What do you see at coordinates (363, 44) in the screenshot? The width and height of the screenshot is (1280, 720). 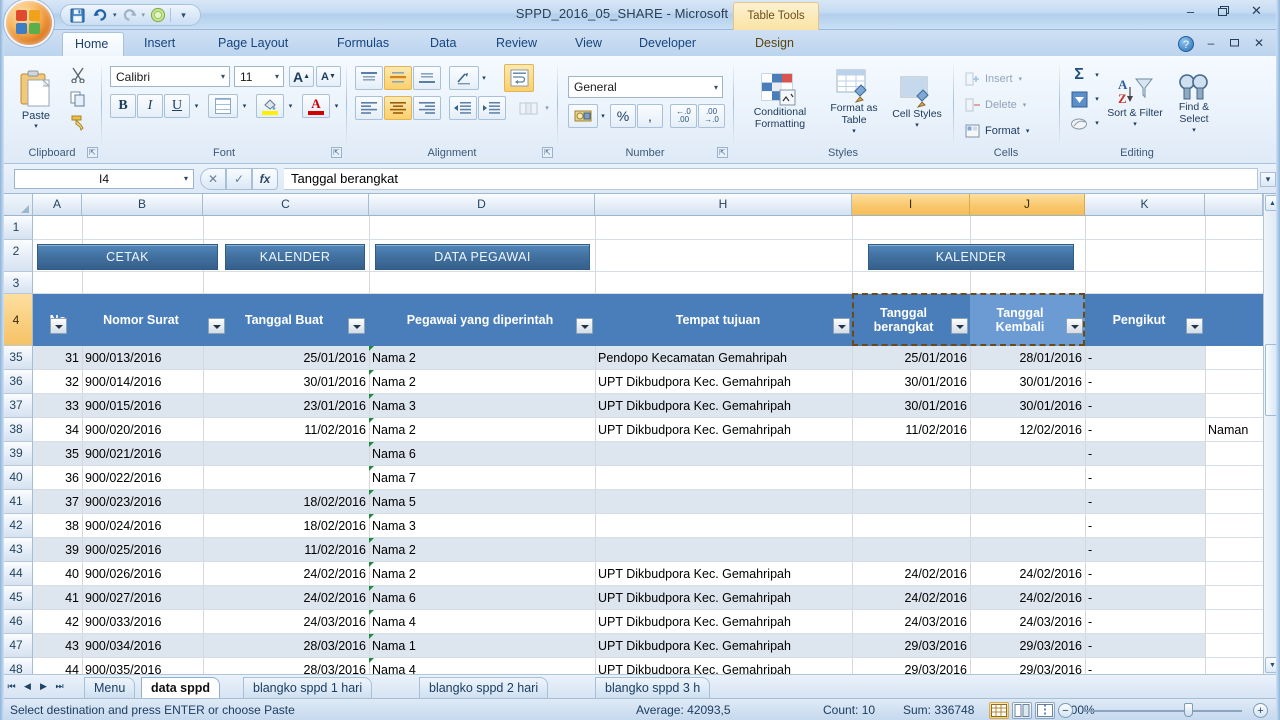 I see `tab-formulas: Formulas` at bounding box center [363, 44].